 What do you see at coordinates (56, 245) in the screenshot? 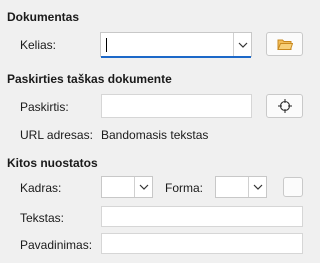
I see `name-label: Pavadinimas:` at bounding box center [56, 245].